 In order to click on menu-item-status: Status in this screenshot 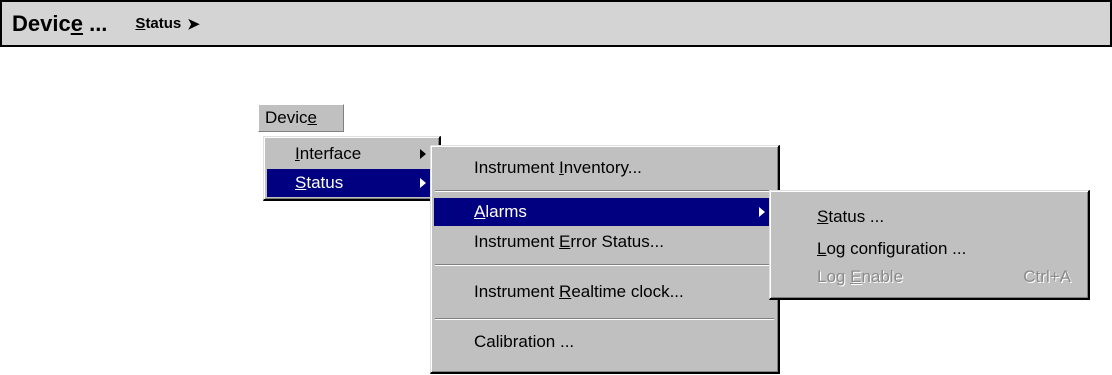, I will do `click(351, 183)`.